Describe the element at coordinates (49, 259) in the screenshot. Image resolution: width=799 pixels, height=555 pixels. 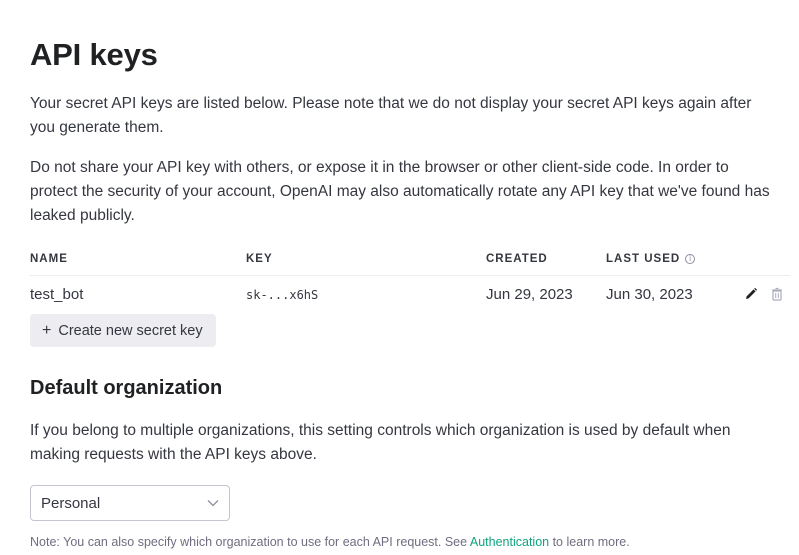
I see `column-header-name: NAME` at that location.